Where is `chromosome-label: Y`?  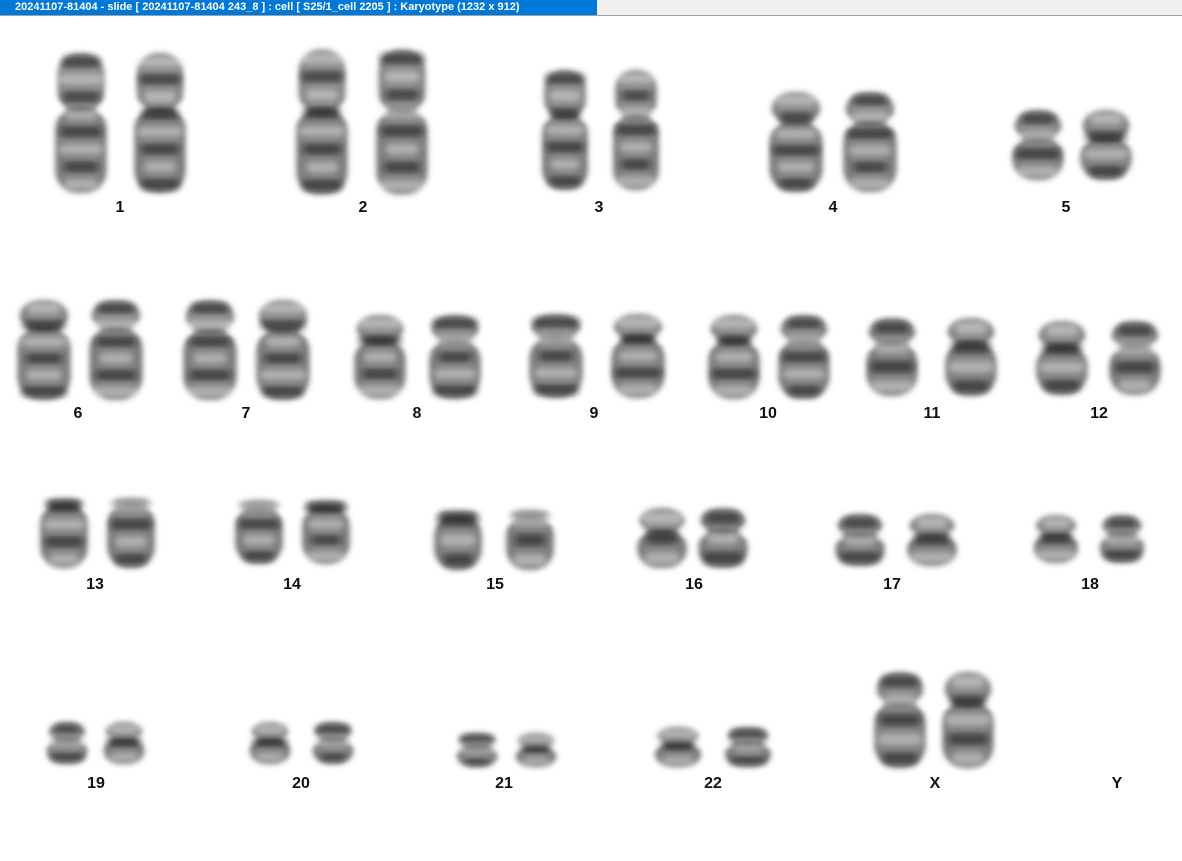 chromosome-label: Y is located at coordinates (1117, 783).